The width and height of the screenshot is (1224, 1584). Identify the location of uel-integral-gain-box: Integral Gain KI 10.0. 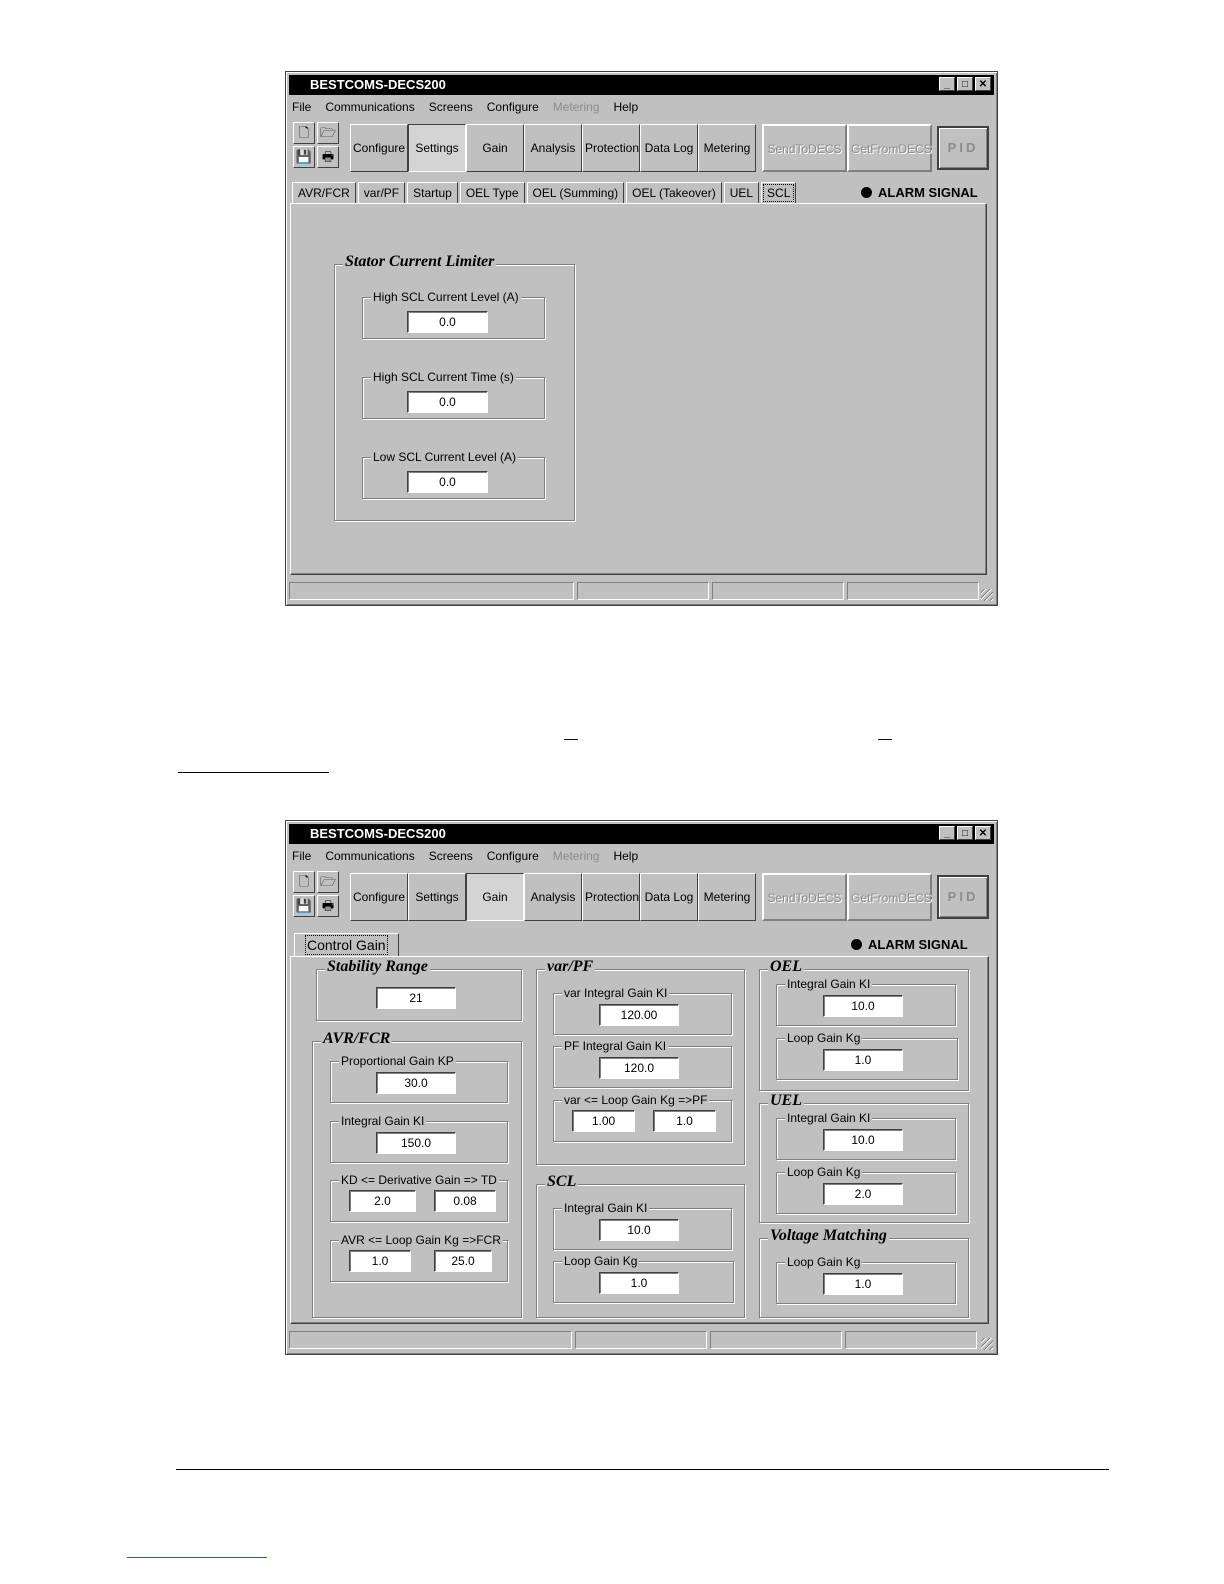
(866, 1135).